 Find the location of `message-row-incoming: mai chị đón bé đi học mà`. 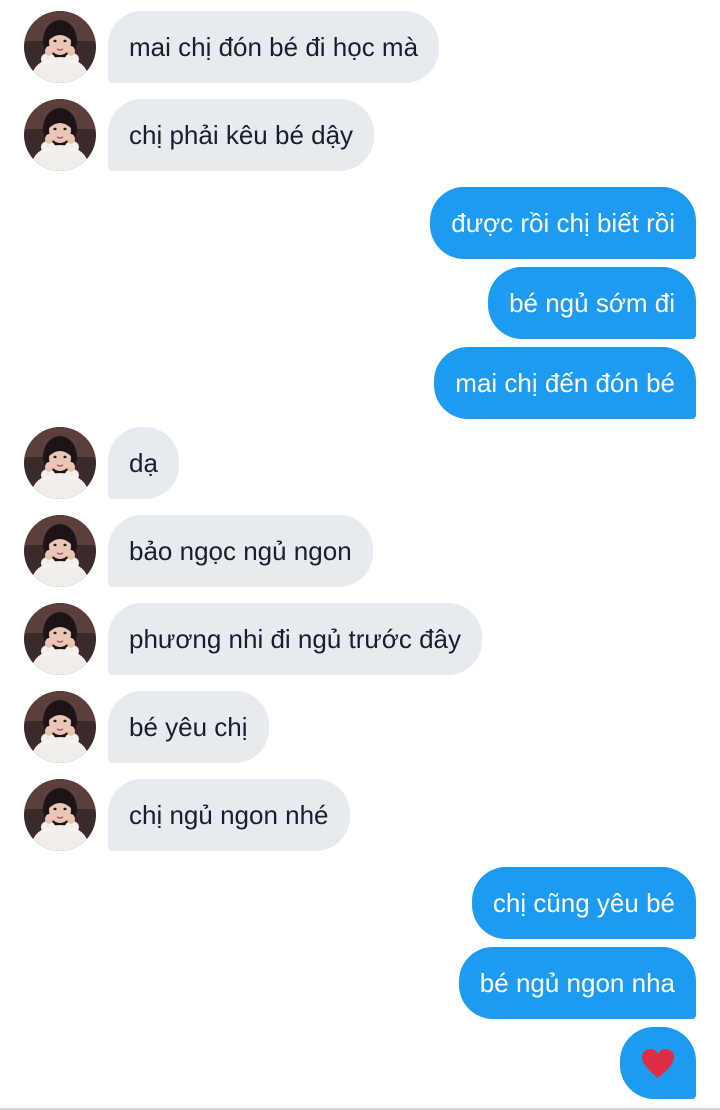

message-row-incoming: mai chị đón bé đi học mà is located at coordinates (360, 47).